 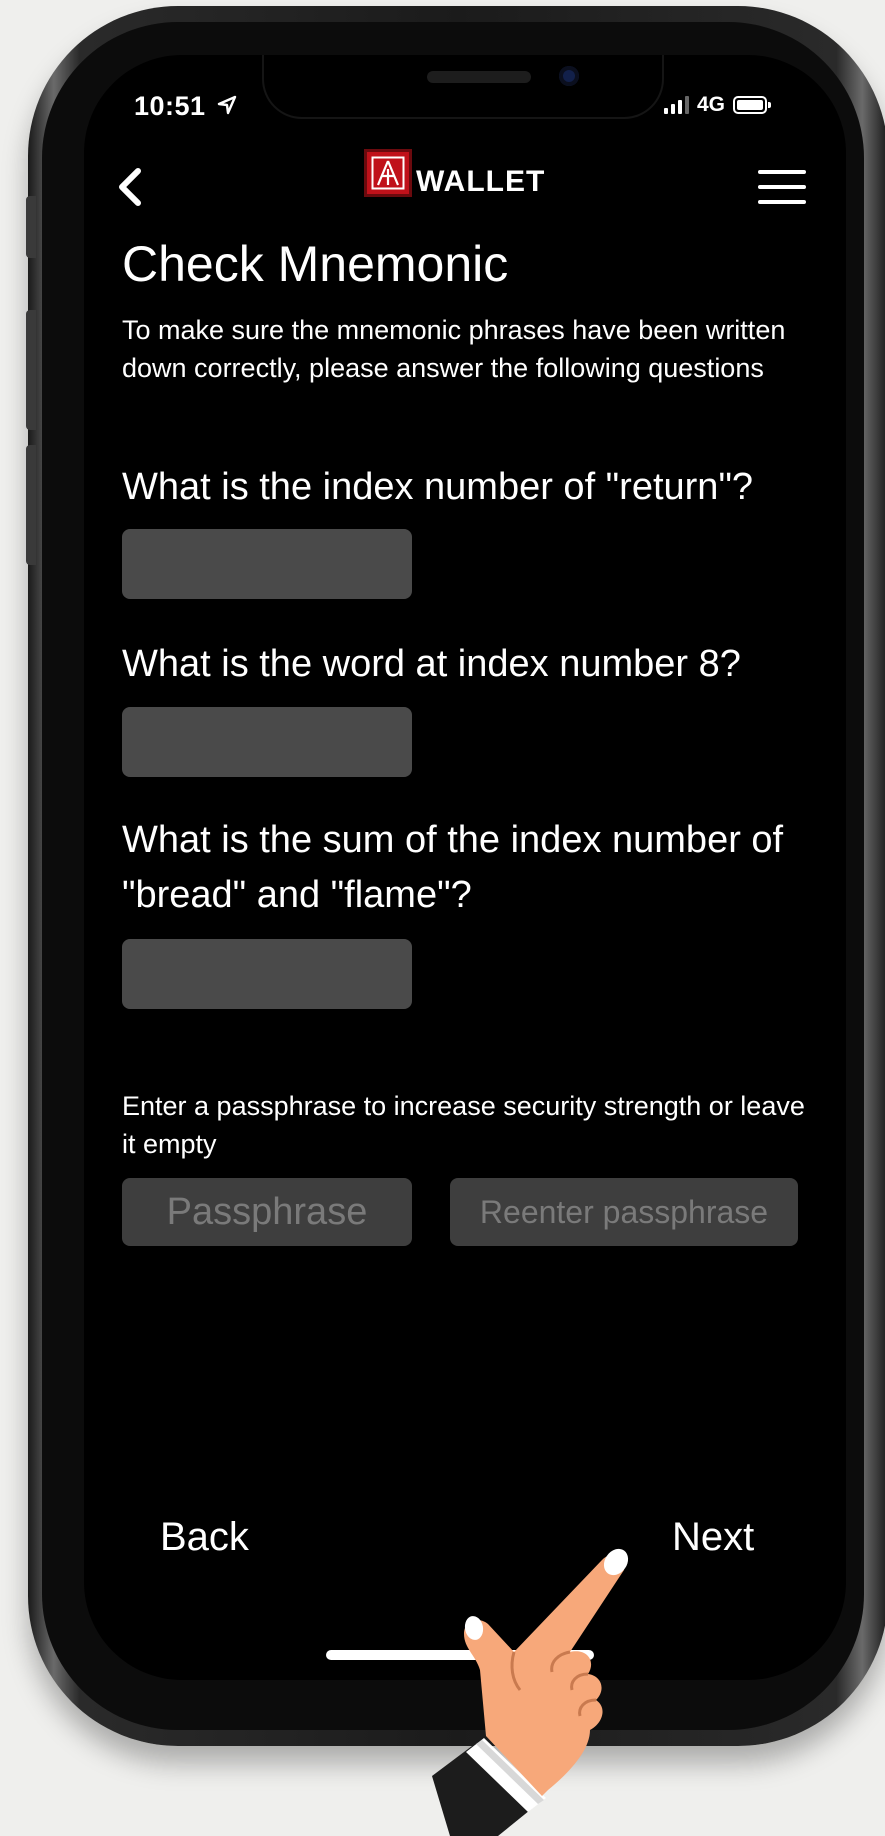 What do you see at coordinates (569, 76) in the screenshot?
I see `camera` at bounding box center [569, 76].